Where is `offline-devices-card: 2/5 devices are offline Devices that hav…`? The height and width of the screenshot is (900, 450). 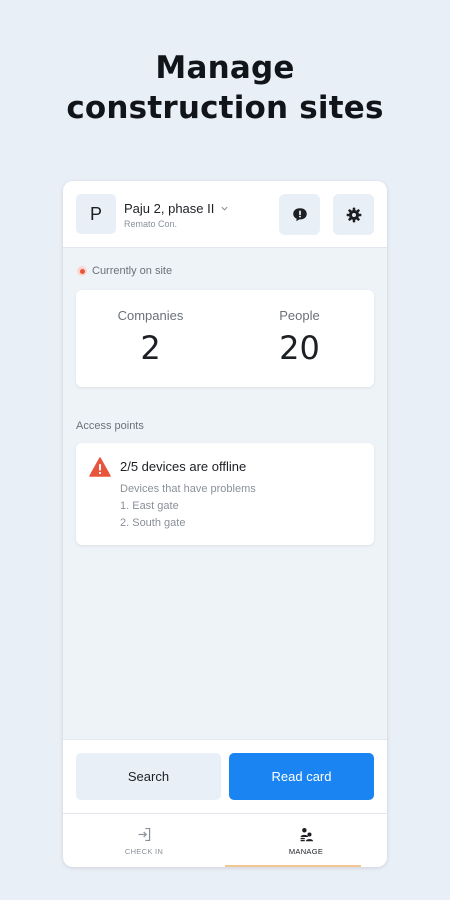
offline-devices-card: 2/5 devices are offline Devices that hav… is located at coordinates (225, 494).